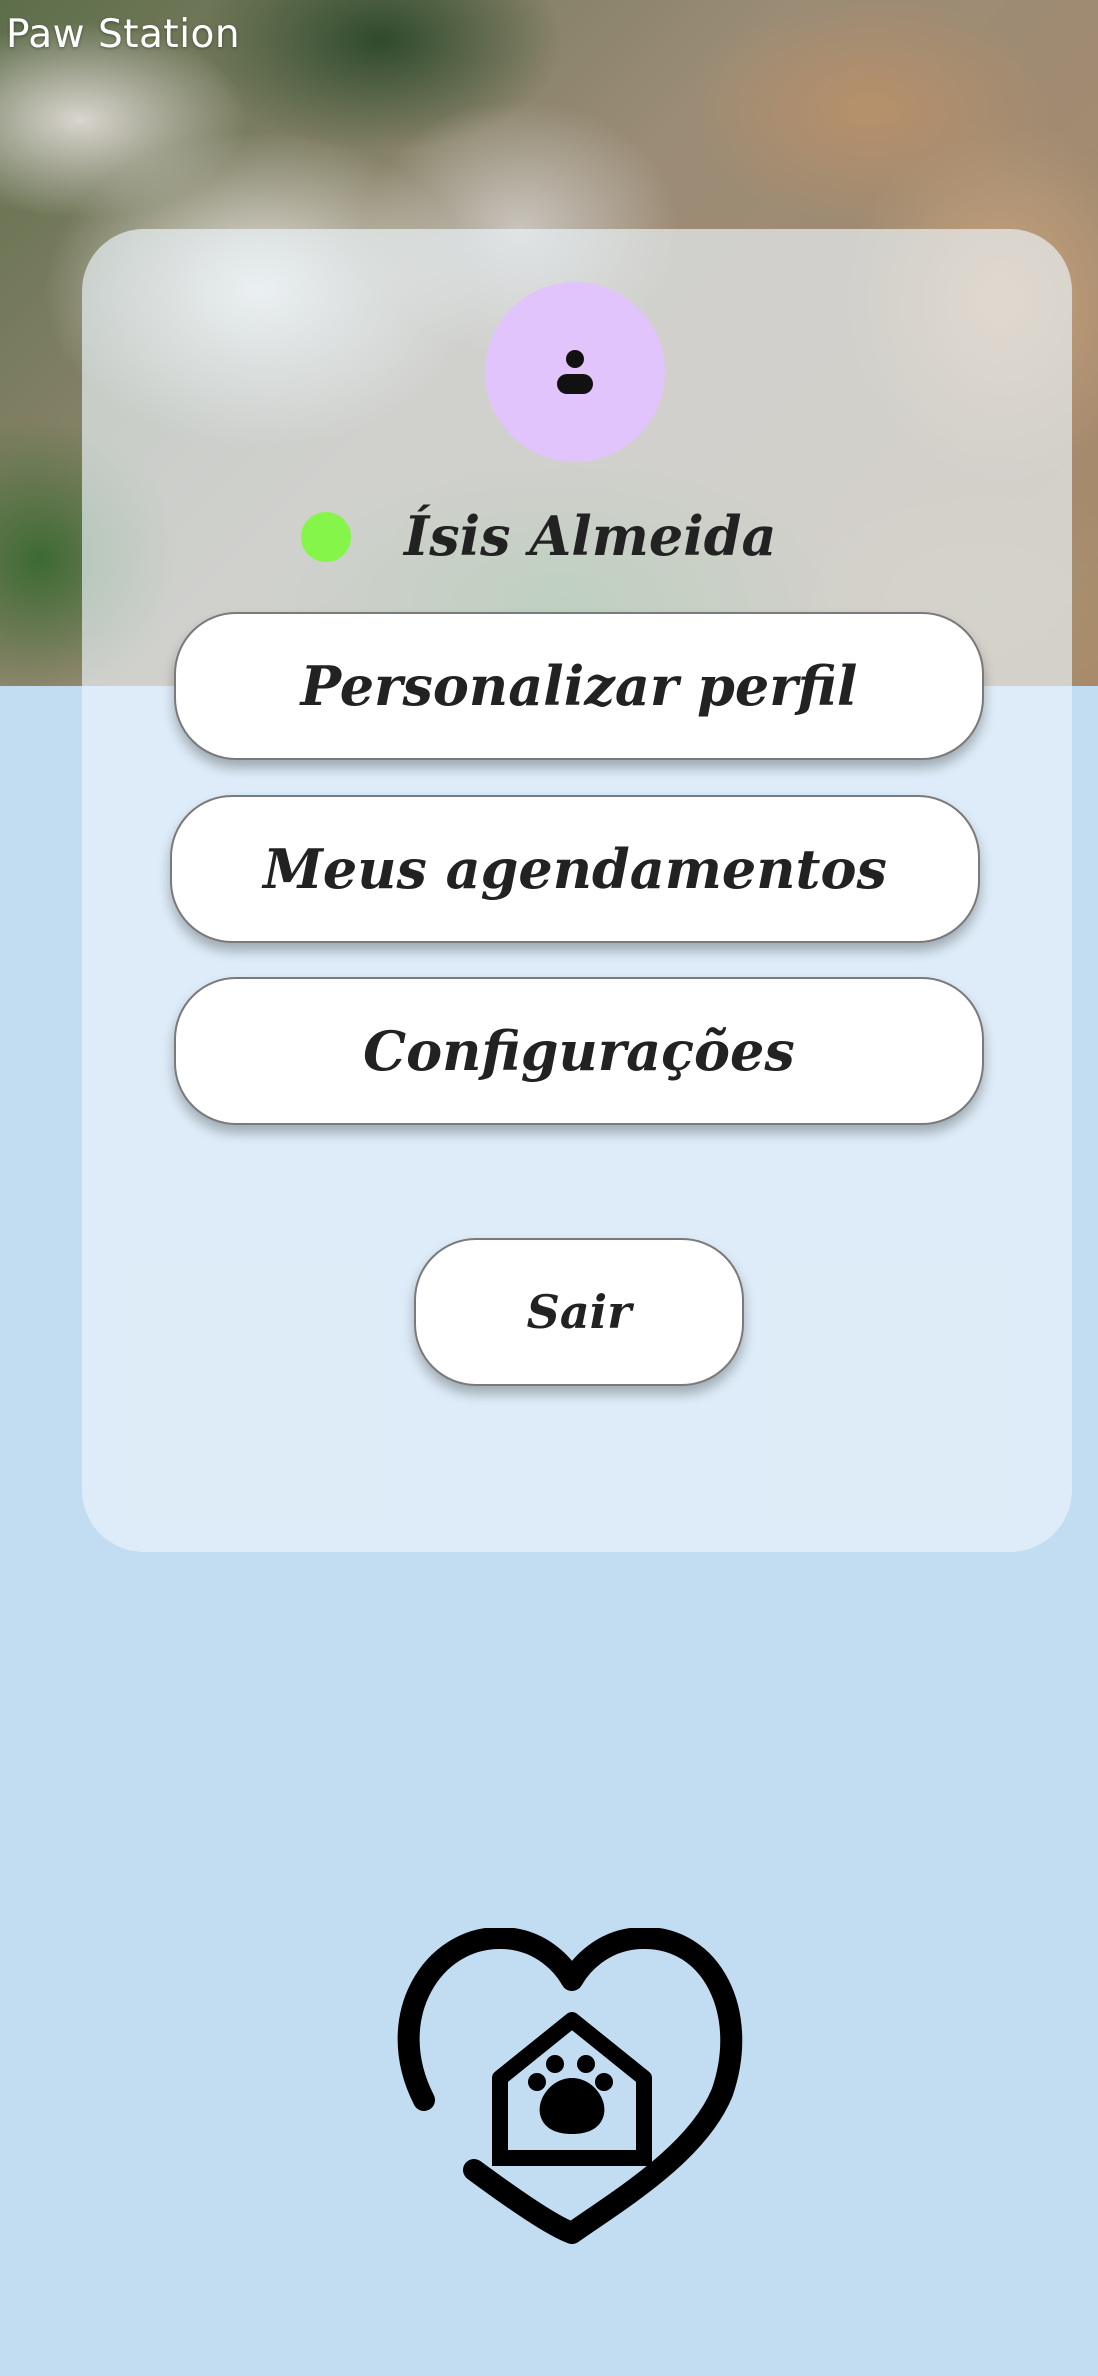  Describe the element at coordinates (570, 2086) in the screenshot. I see `heart-pet-house-logo-icon` at that location.